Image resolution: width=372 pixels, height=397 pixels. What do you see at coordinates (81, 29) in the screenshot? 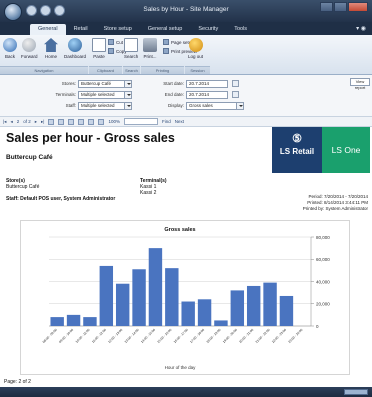
I see `tab-retail: Retail` at bounding box center [81, 29].